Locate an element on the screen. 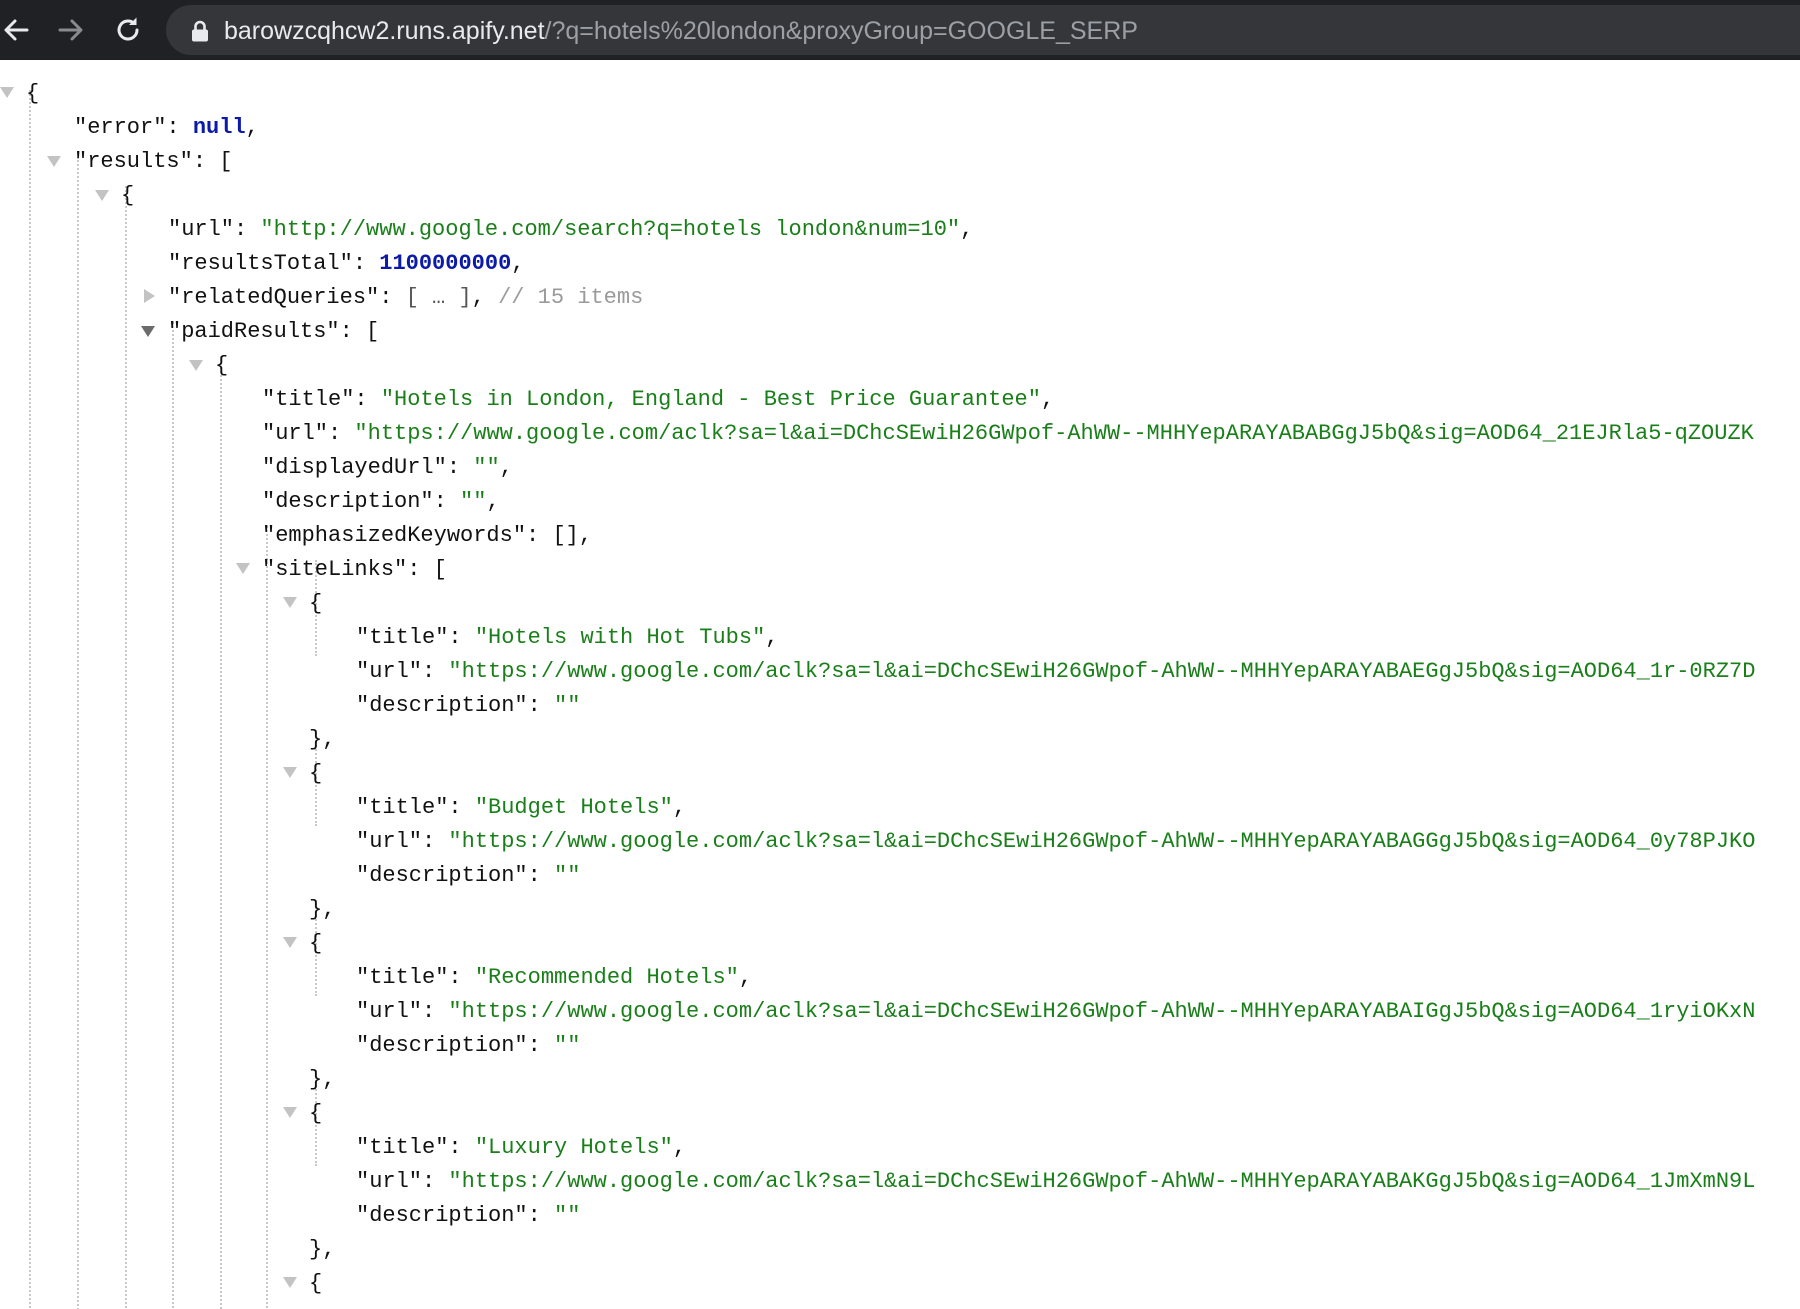 Image resolution: width=1800 pixels, height=1309 pixels. back-button is located at coordinates (19, 30).